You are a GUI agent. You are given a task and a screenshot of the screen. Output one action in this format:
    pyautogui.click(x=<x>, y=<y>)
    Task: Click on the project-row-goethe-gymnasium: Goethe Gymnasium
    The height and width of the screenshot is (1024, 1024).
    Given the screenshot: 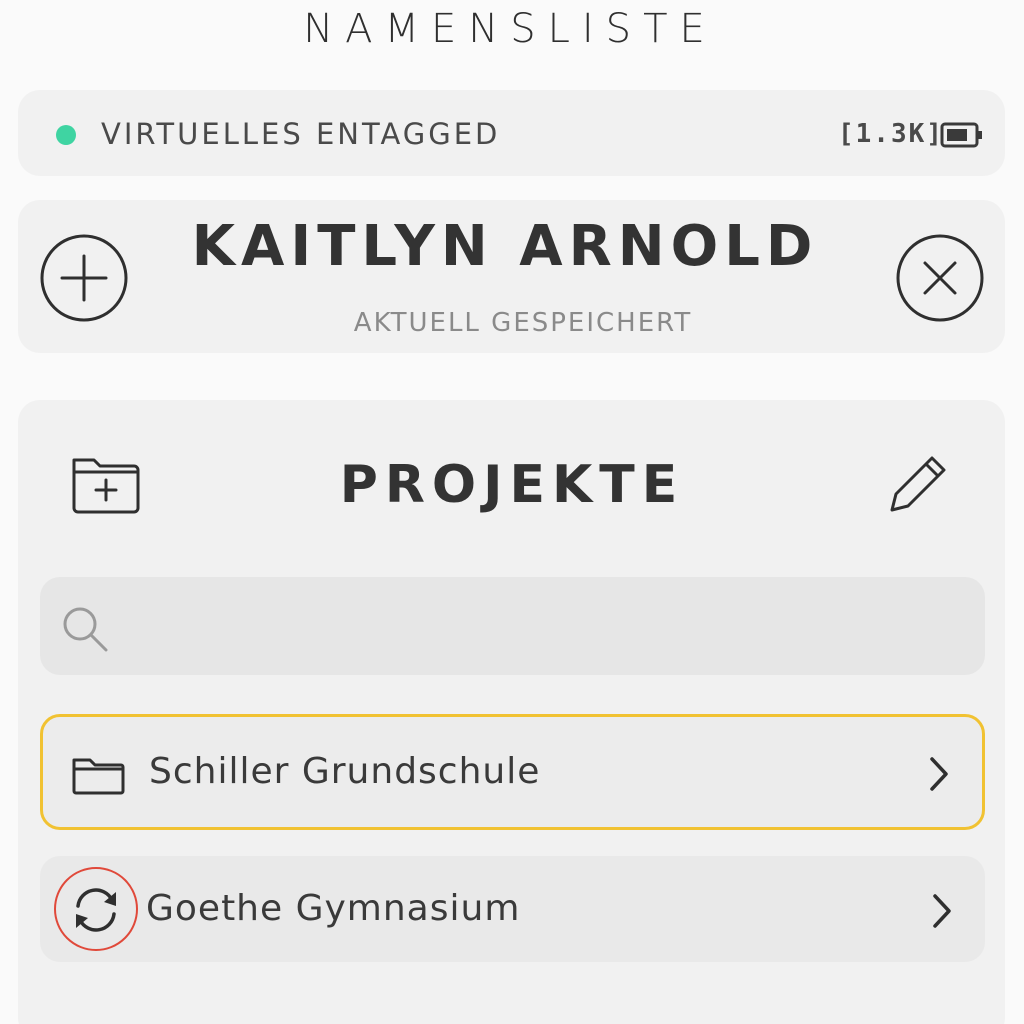 What is the action you would take?
    pyautogui.click(x=512, y=909)
    